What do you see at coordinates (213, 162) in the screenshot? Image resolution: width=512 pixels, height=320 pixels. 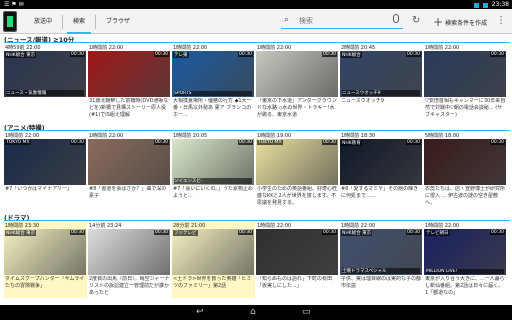 I see `program-thumbnail: 00:30 ソイエンスビ-` at bounding box center [213, 162].